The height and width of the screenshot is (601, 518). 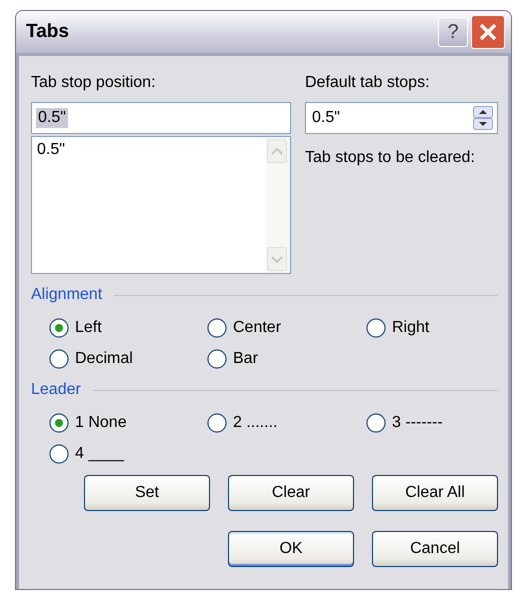 What do you see at coordinates (94, 83) in the screenshot?
I see `field-label: Tab stop position:` at bounding box center [94, 83].